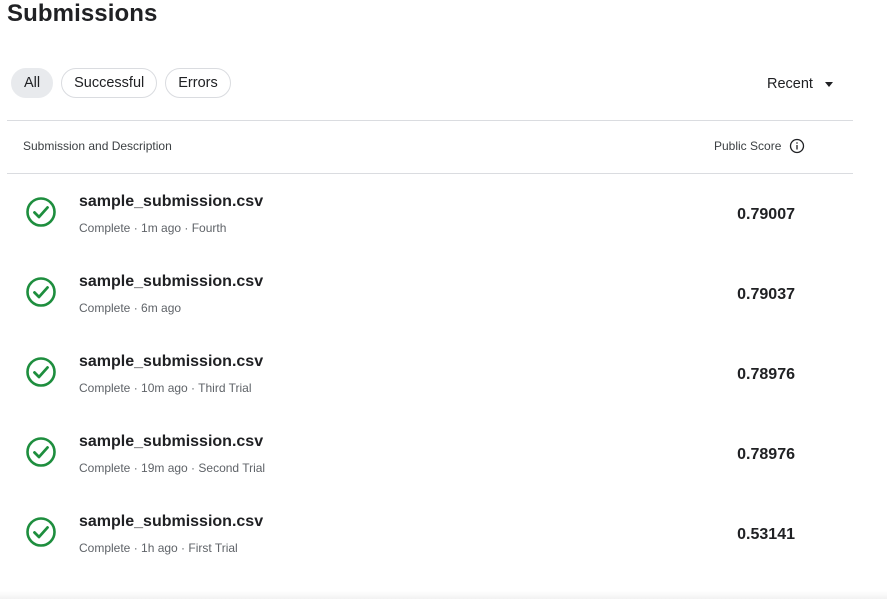 Image resolution: width=887 pixels, height=599 pixels. What do you see at coordinates (766, 534) in the screenshot?
I see `public-score: 0.53141` at bounding box center [766, 534].